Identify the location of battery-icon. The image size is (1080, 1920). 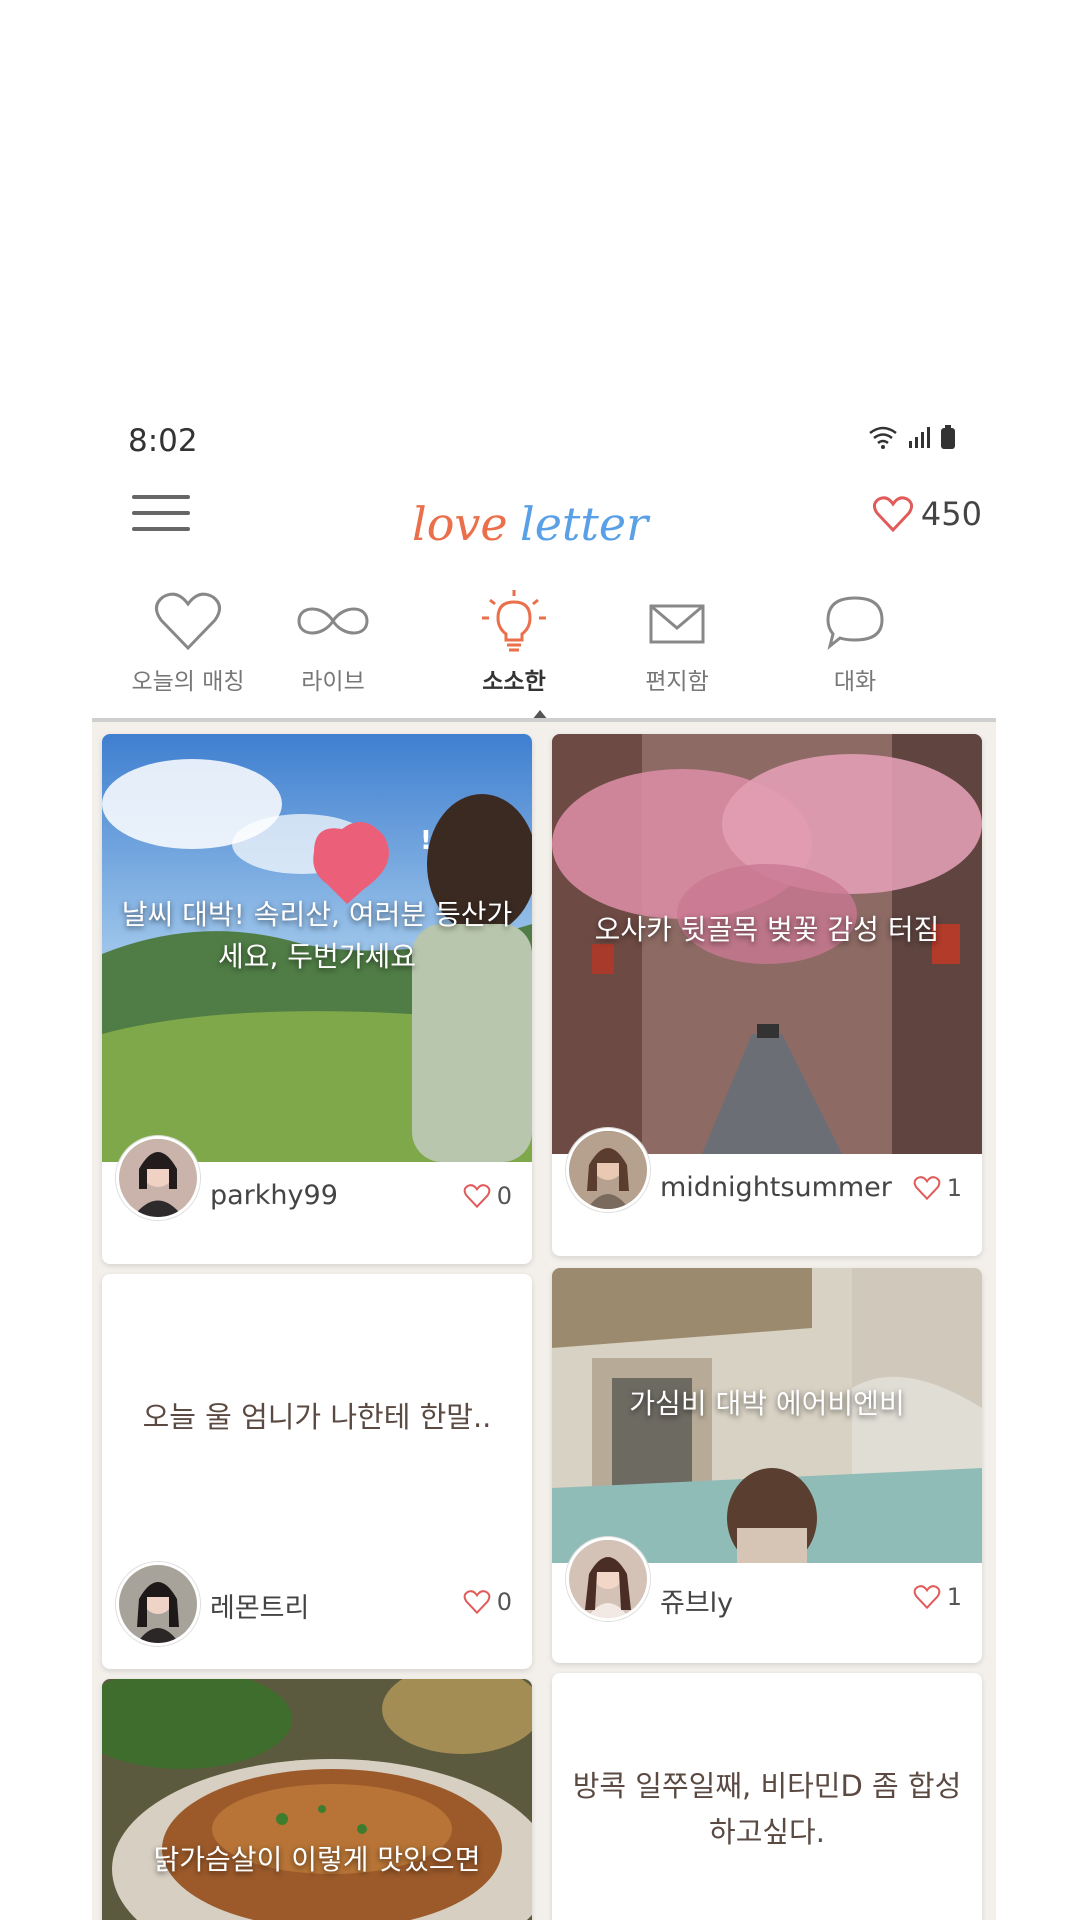
(948, 437).